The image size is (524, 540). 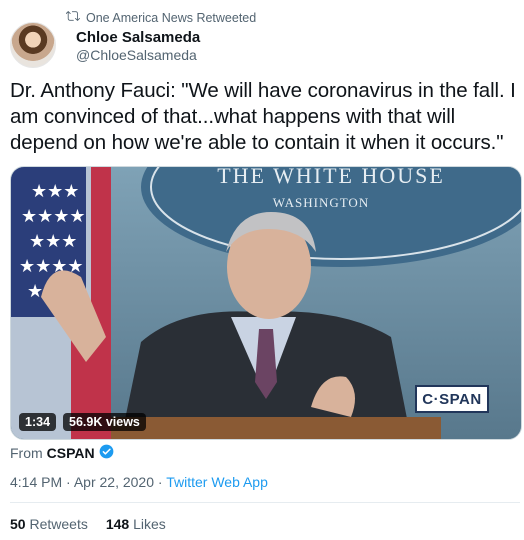 What do you see at coordinates (117, 524) in the screenshot?
I see `likes-count: 148` at bounding box center [117, 524].